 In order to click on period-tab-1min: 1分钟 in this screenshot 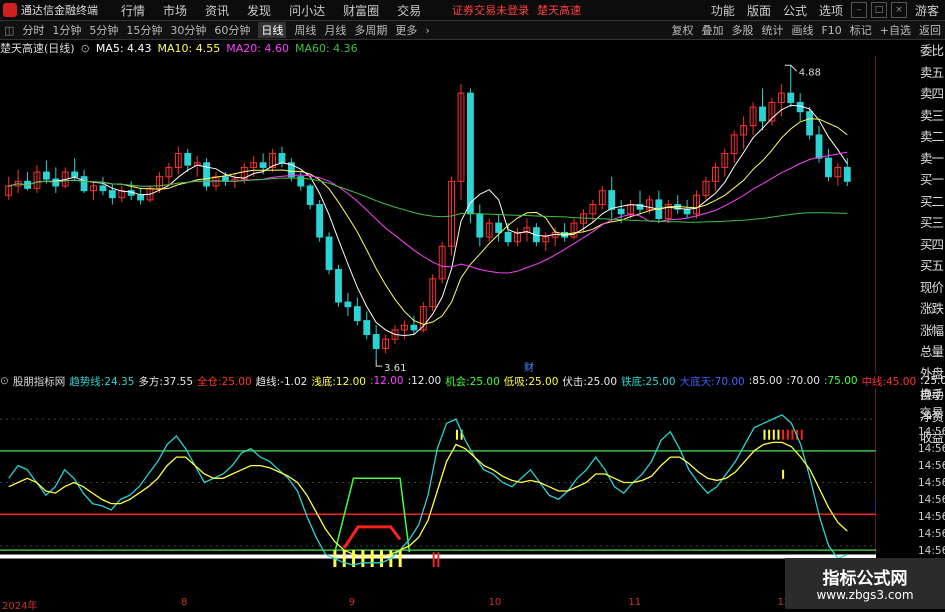, I will do `click(66, 30)`.